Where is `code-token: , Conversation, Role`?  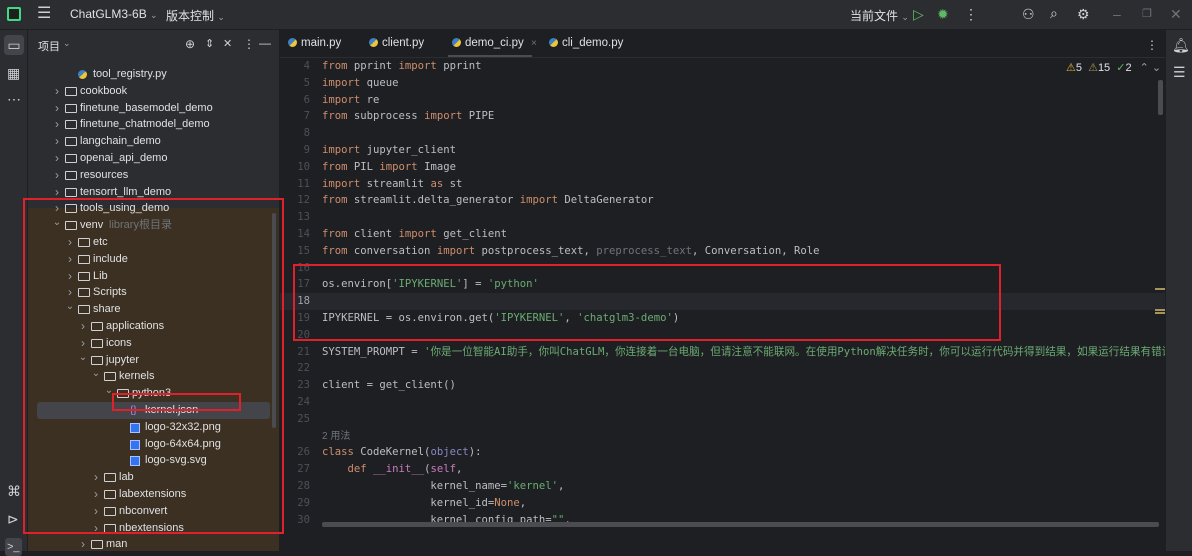
code-token: , Conversation, Role is located at coordinates (755, 250).